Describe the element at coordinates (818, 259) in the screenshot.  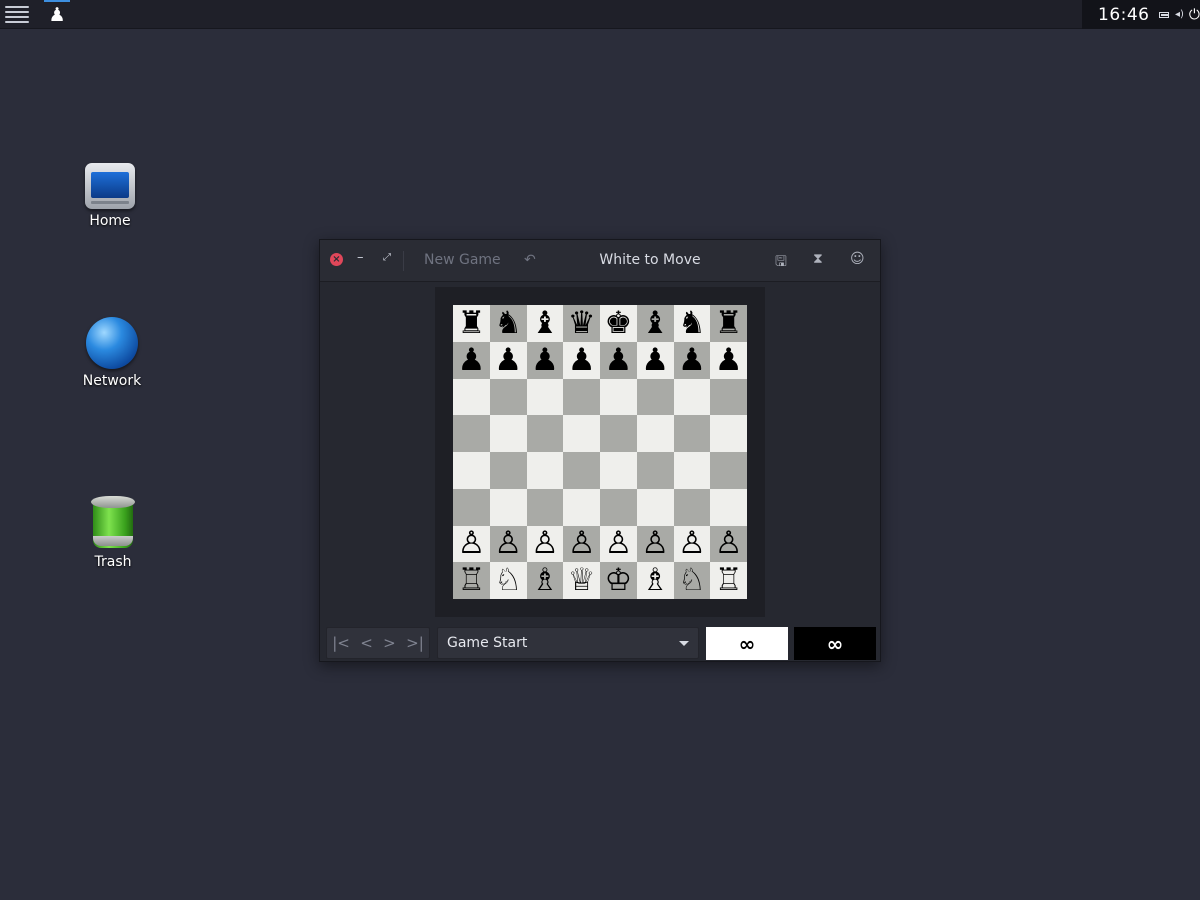
I see `hourglass-icon: ⧗` at that location.